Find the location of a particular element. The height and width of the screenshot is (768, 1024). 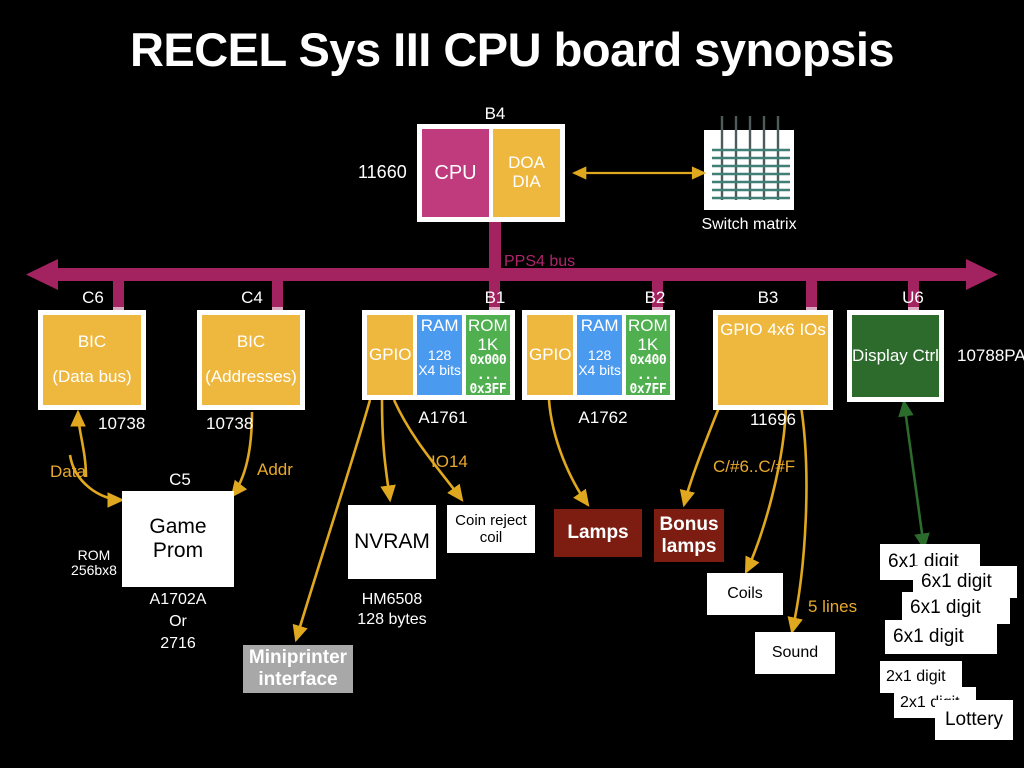

edge-label-five-lines: 5 lines is located at coordinates (833, 606).